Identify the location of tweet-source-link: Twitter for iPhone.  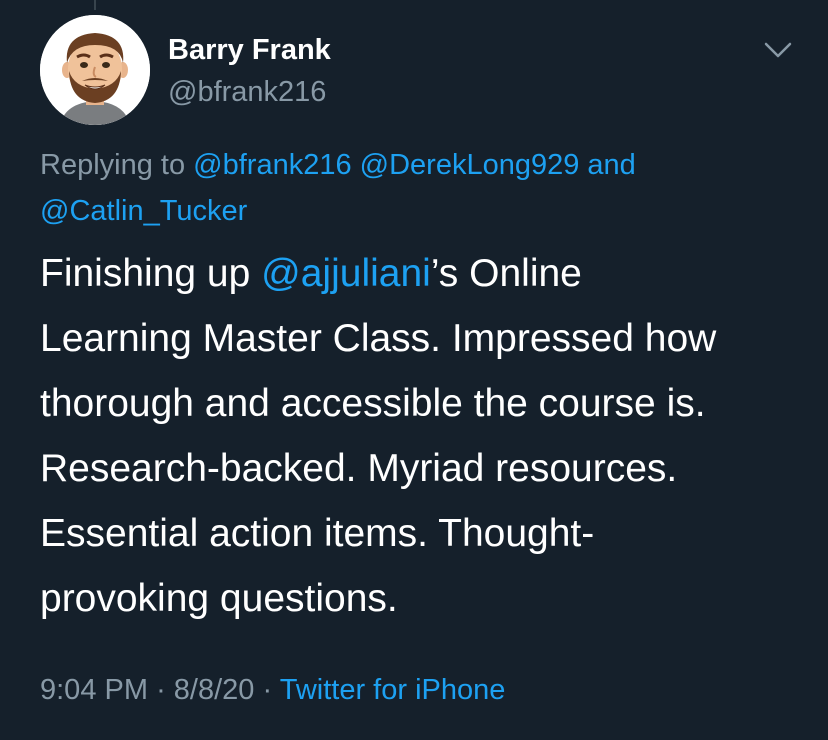
(393, 690).